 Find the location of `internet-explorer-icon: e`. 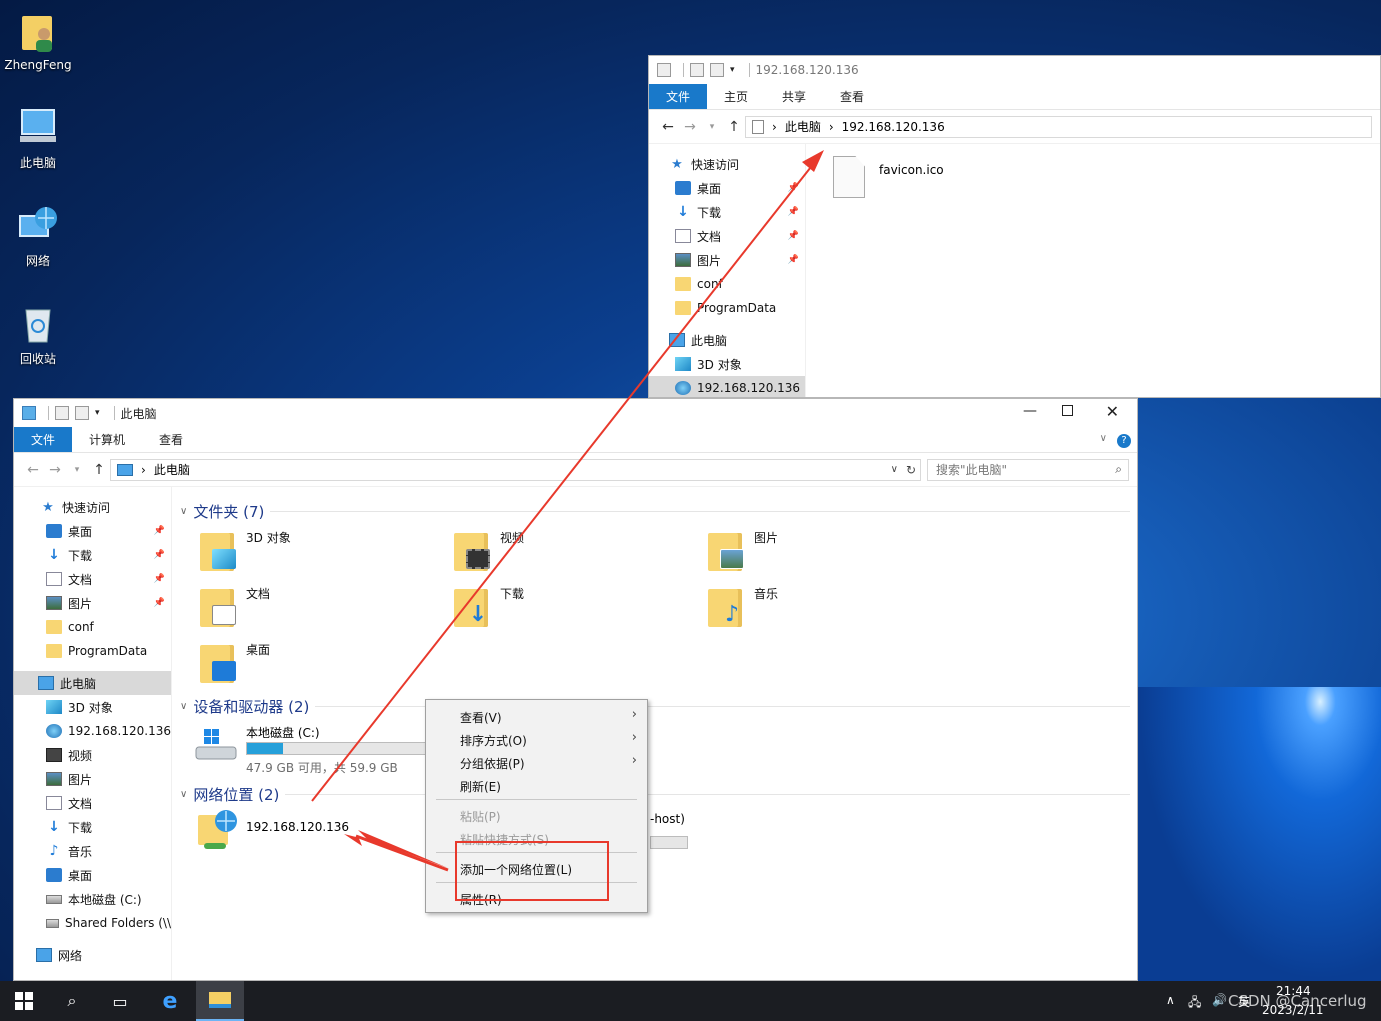

internet-explorer-icon: e is located at coordinates (170, 1001).